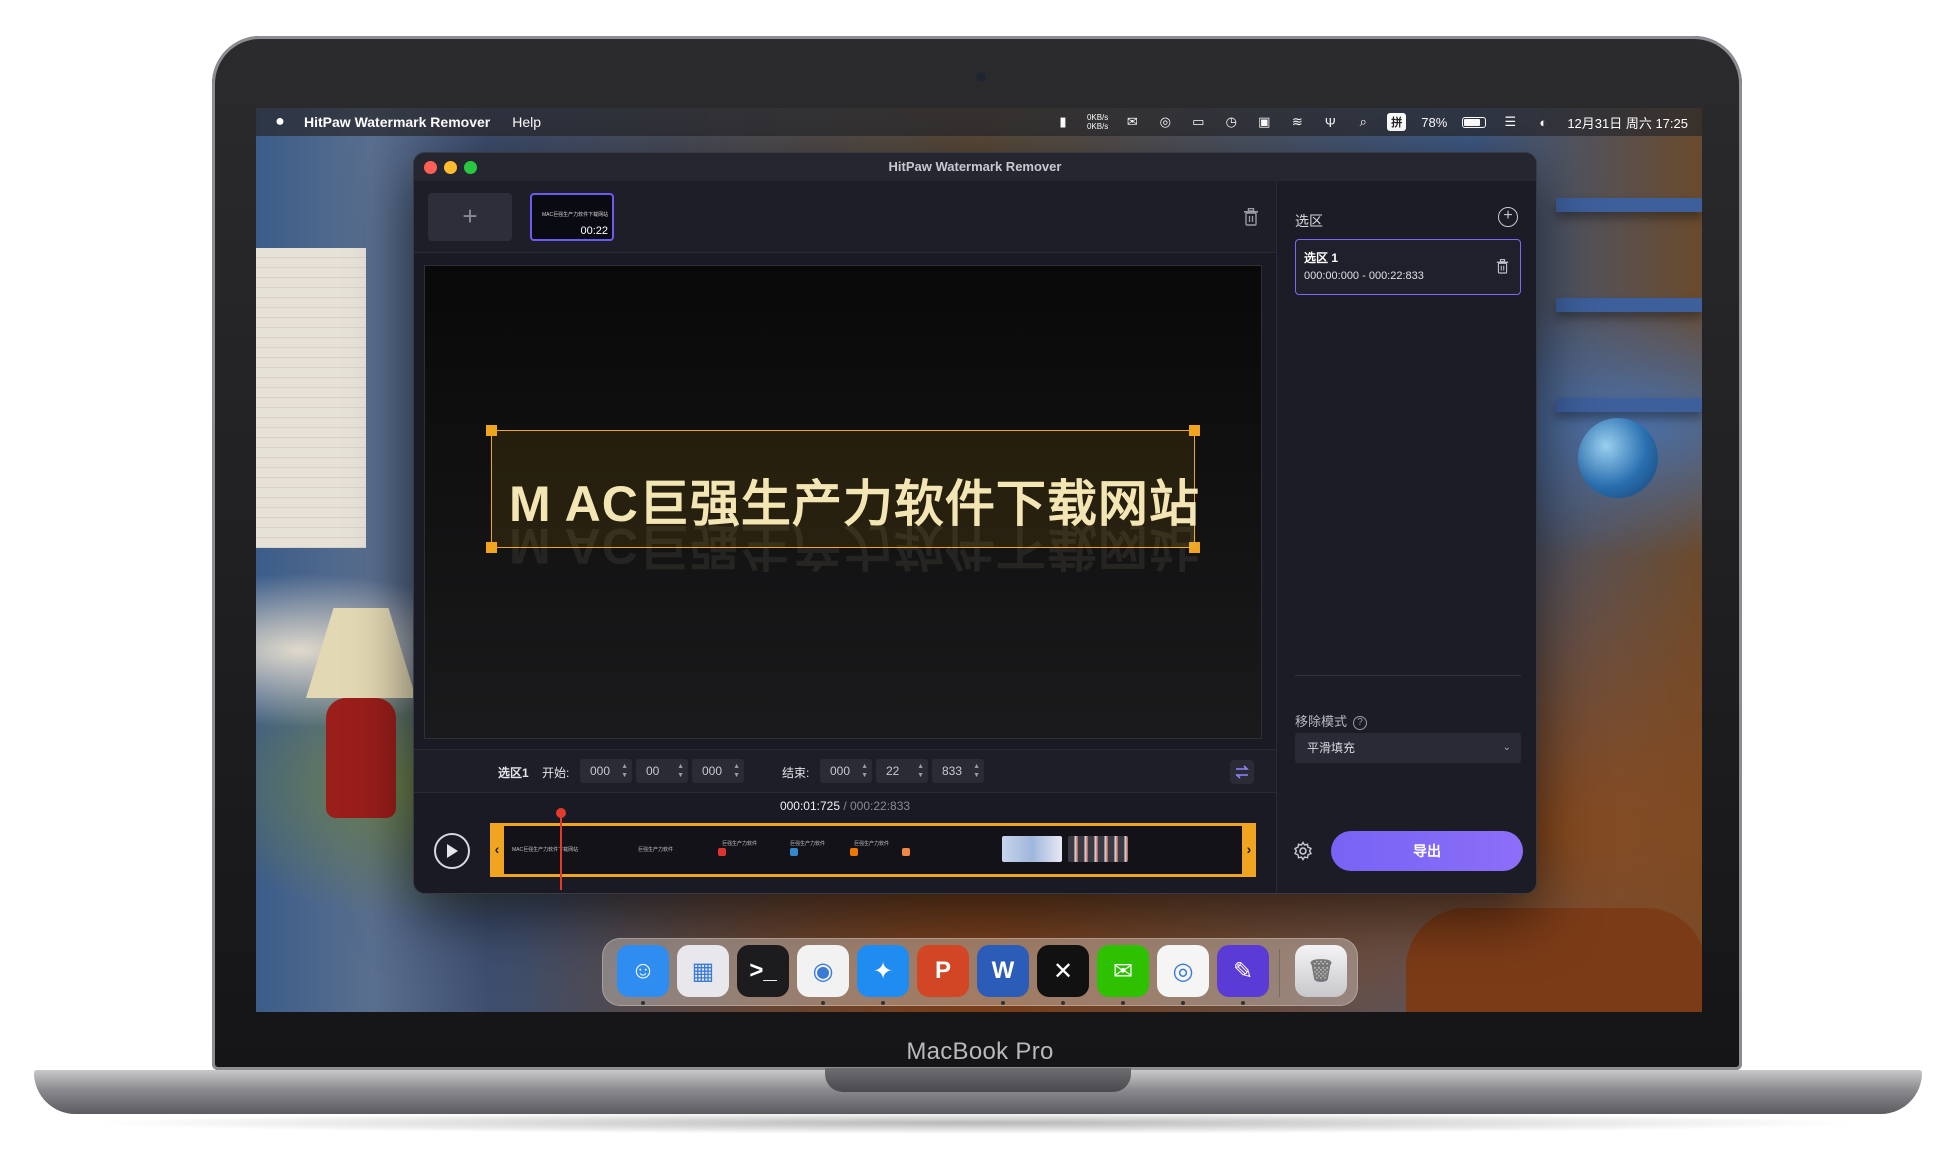  Describe the element at coordinates (1264, 122) in the screenshot. I see `photo-app-icon: ▣` at that location.